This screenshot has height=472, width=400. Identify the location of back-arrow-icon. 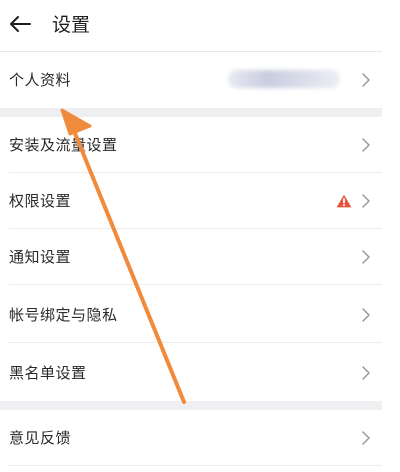
(20, 24).